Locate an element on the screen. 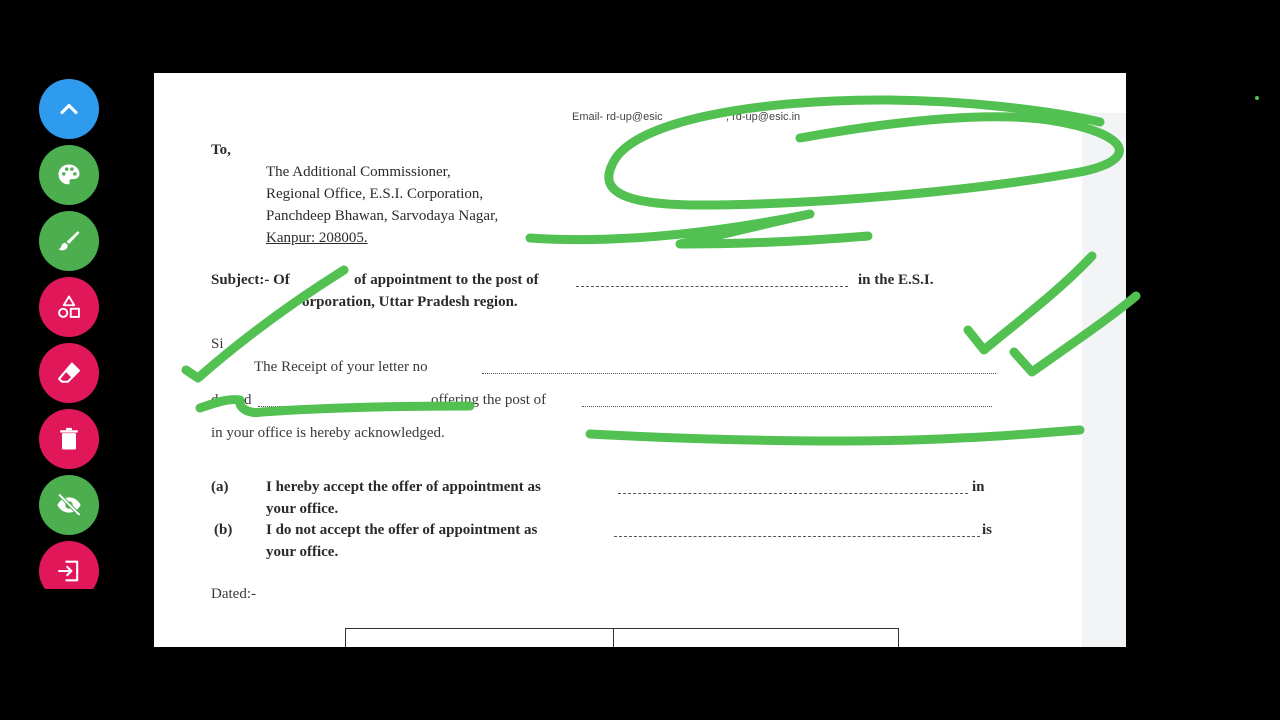 The width and height of the screenshot is (1280, 720). to-label: To, is located at coordinates (221, 150).